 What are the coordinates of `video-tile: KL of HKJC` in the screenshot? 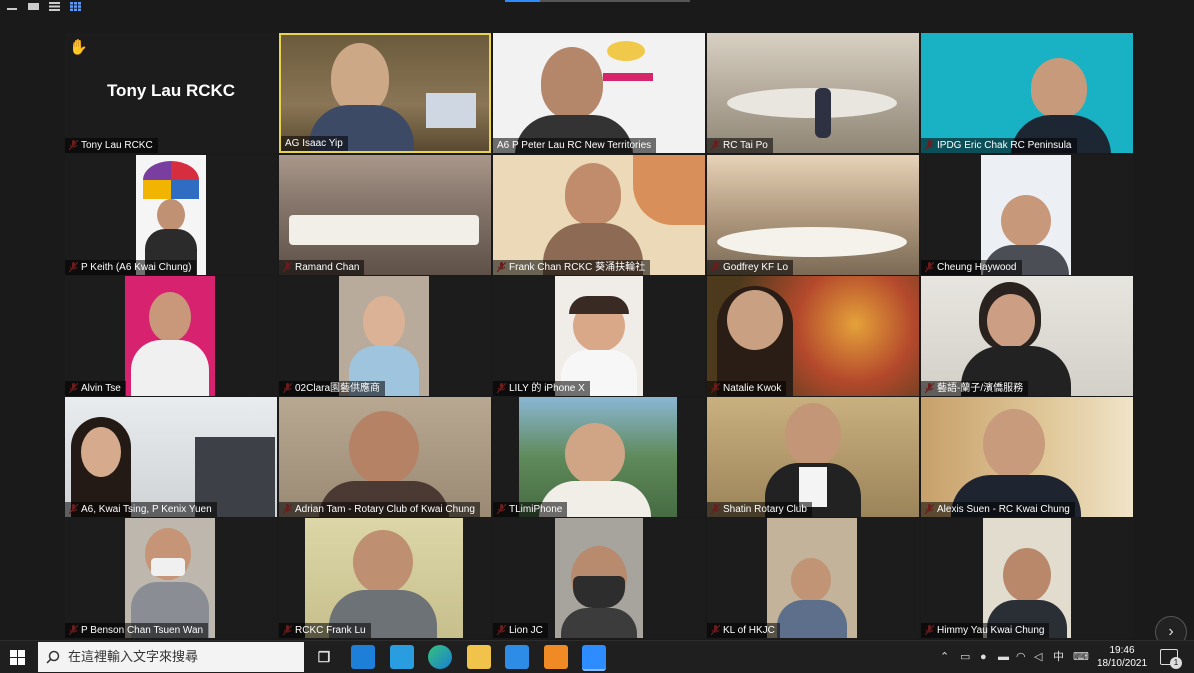 It's located at (813, 578).